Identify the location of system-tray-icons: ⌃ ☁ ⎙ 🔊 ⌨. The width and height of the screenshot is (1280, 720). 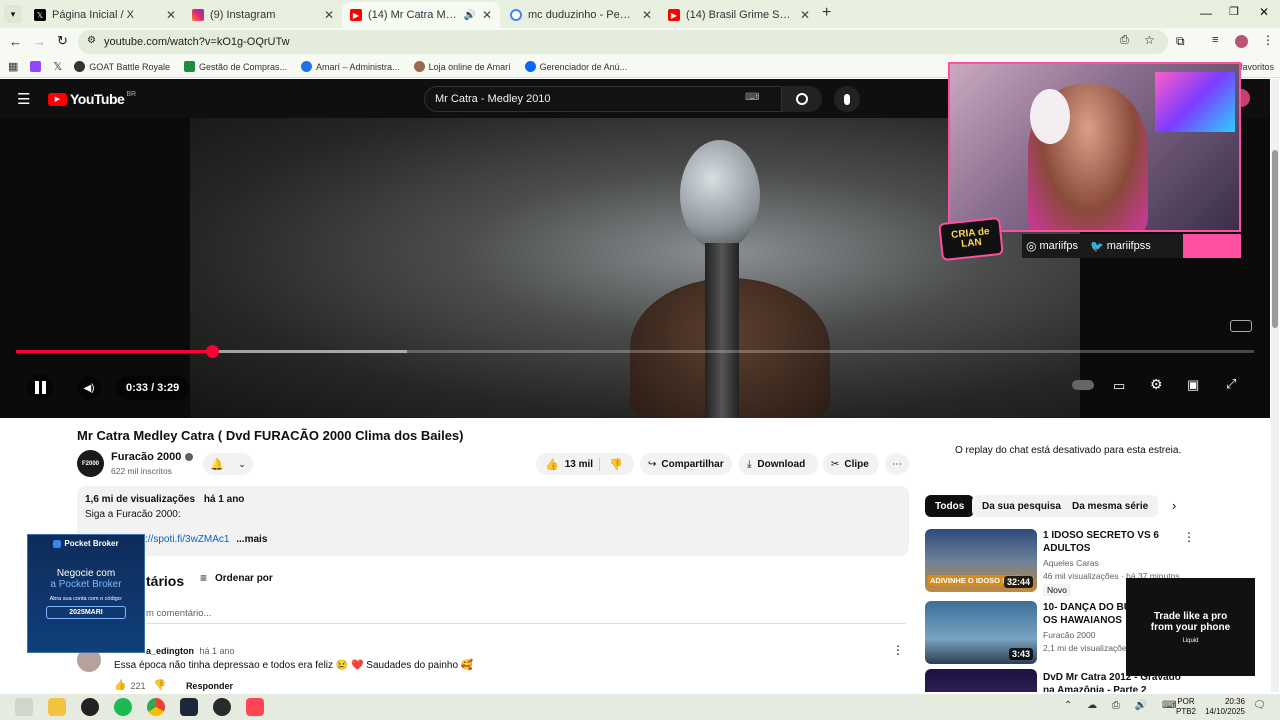
(1123, 705).